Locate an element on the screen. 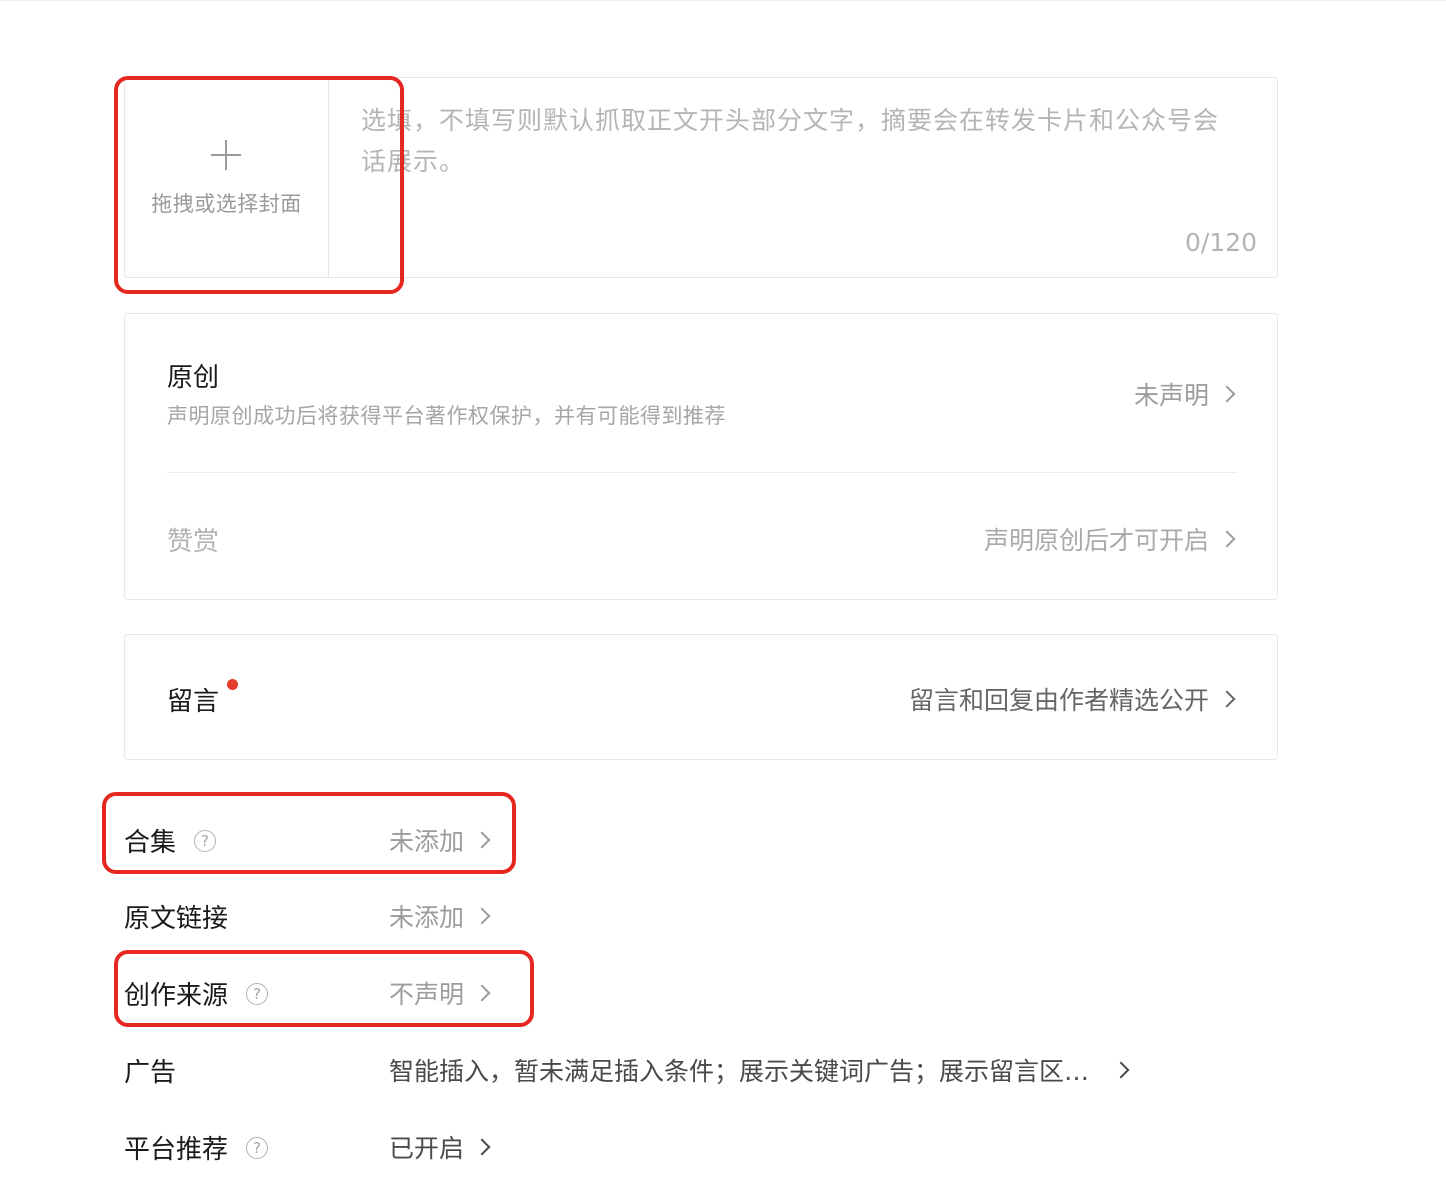 The height and width of the screenshot is (1190, 1446). platform-recommend-value: 已开启 is located at coordinates (427, 1148).